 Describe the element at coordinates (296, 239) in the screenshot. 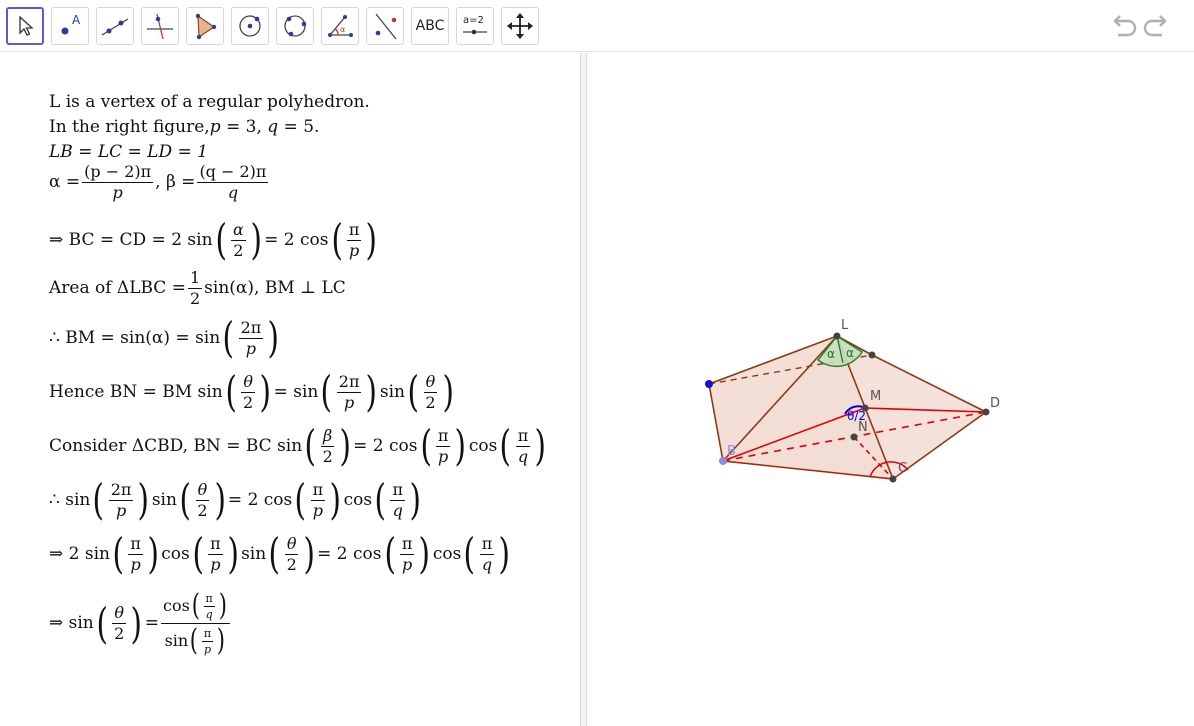

I see `bc-mid: = 2 cos` at that location.